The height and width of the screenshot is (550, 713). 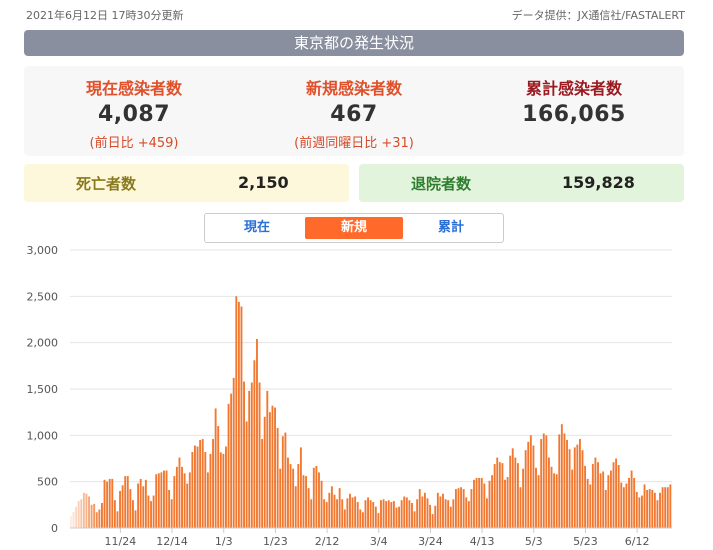 What do you see at coordinates (327, 541) in the screenshot?
I see `x-tick-label: 2/12` at bounding box center [327, 541].